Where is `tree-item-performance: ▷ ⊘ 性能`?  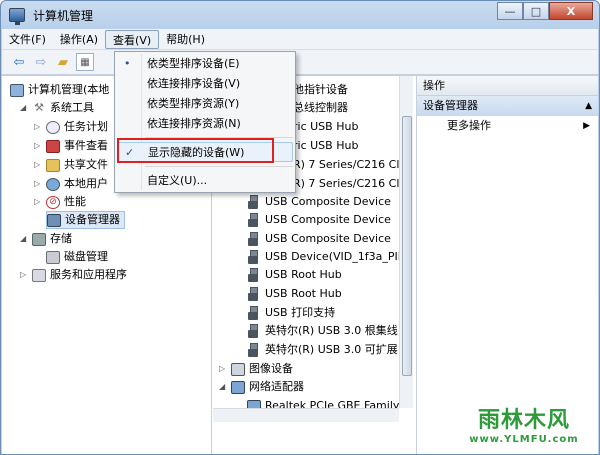 tree-item-performance: ▷ ⊘ 性能 is located at coordinates (60, 202).